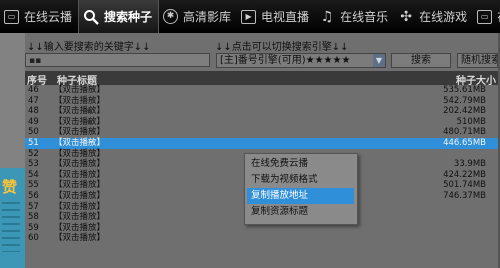  What do you see at coordinates (33, 111) in the screenshot?
I see `row-num: 48` at bounding box center [33, 111].